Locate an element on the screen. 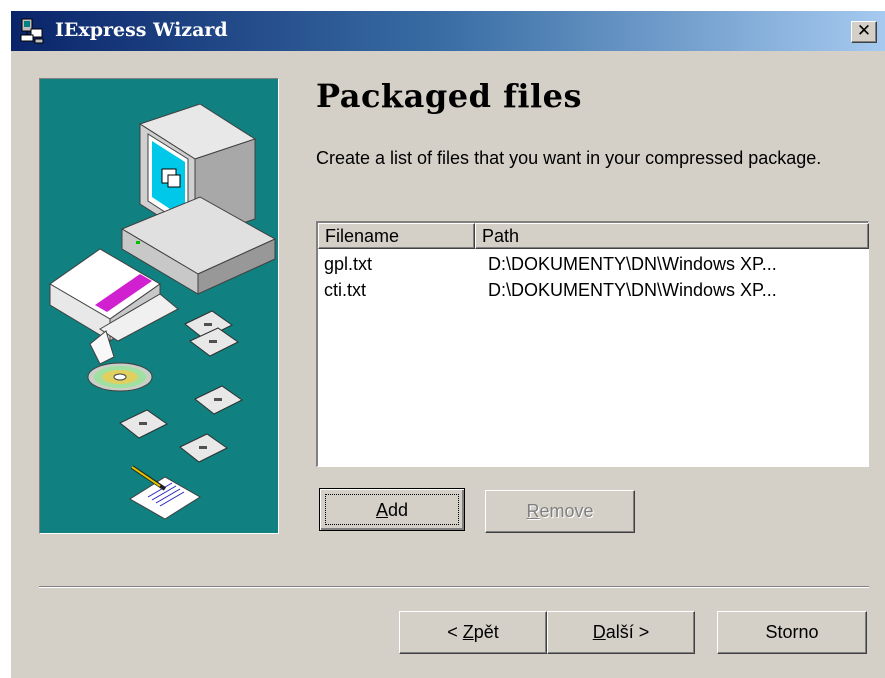 This screenshot has height=678, width=885. add-button: Add is located at coordinates (392, 509).